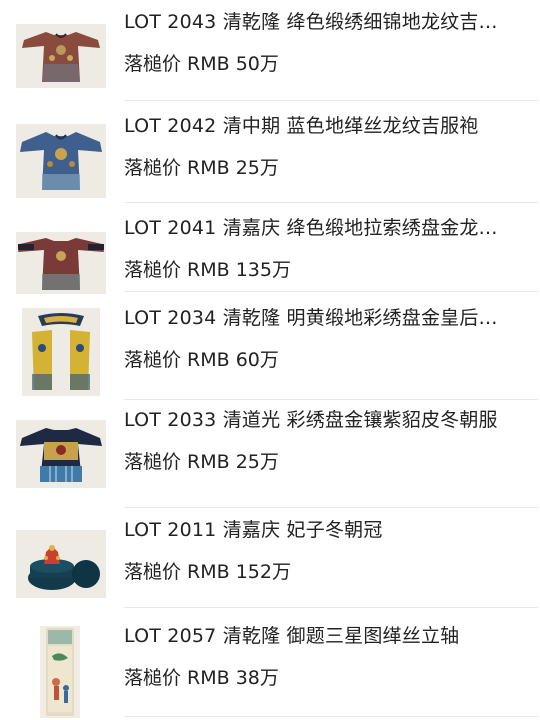 The width and height of the screenshot is (540, 720). I want to click on crown-box-image, so click(61, 564).